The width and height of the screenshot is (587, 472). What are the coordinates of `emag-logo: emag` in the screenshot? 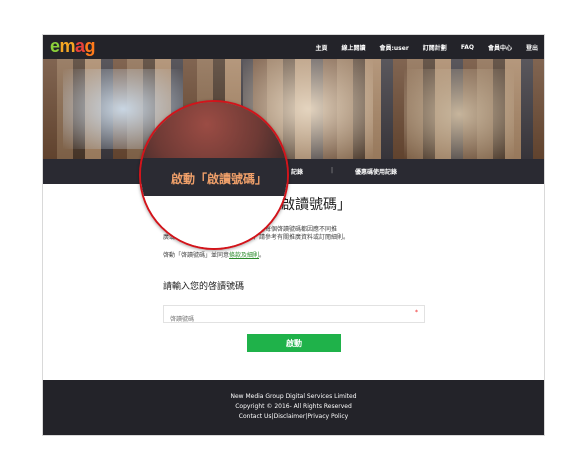 It's located at (73, 46).